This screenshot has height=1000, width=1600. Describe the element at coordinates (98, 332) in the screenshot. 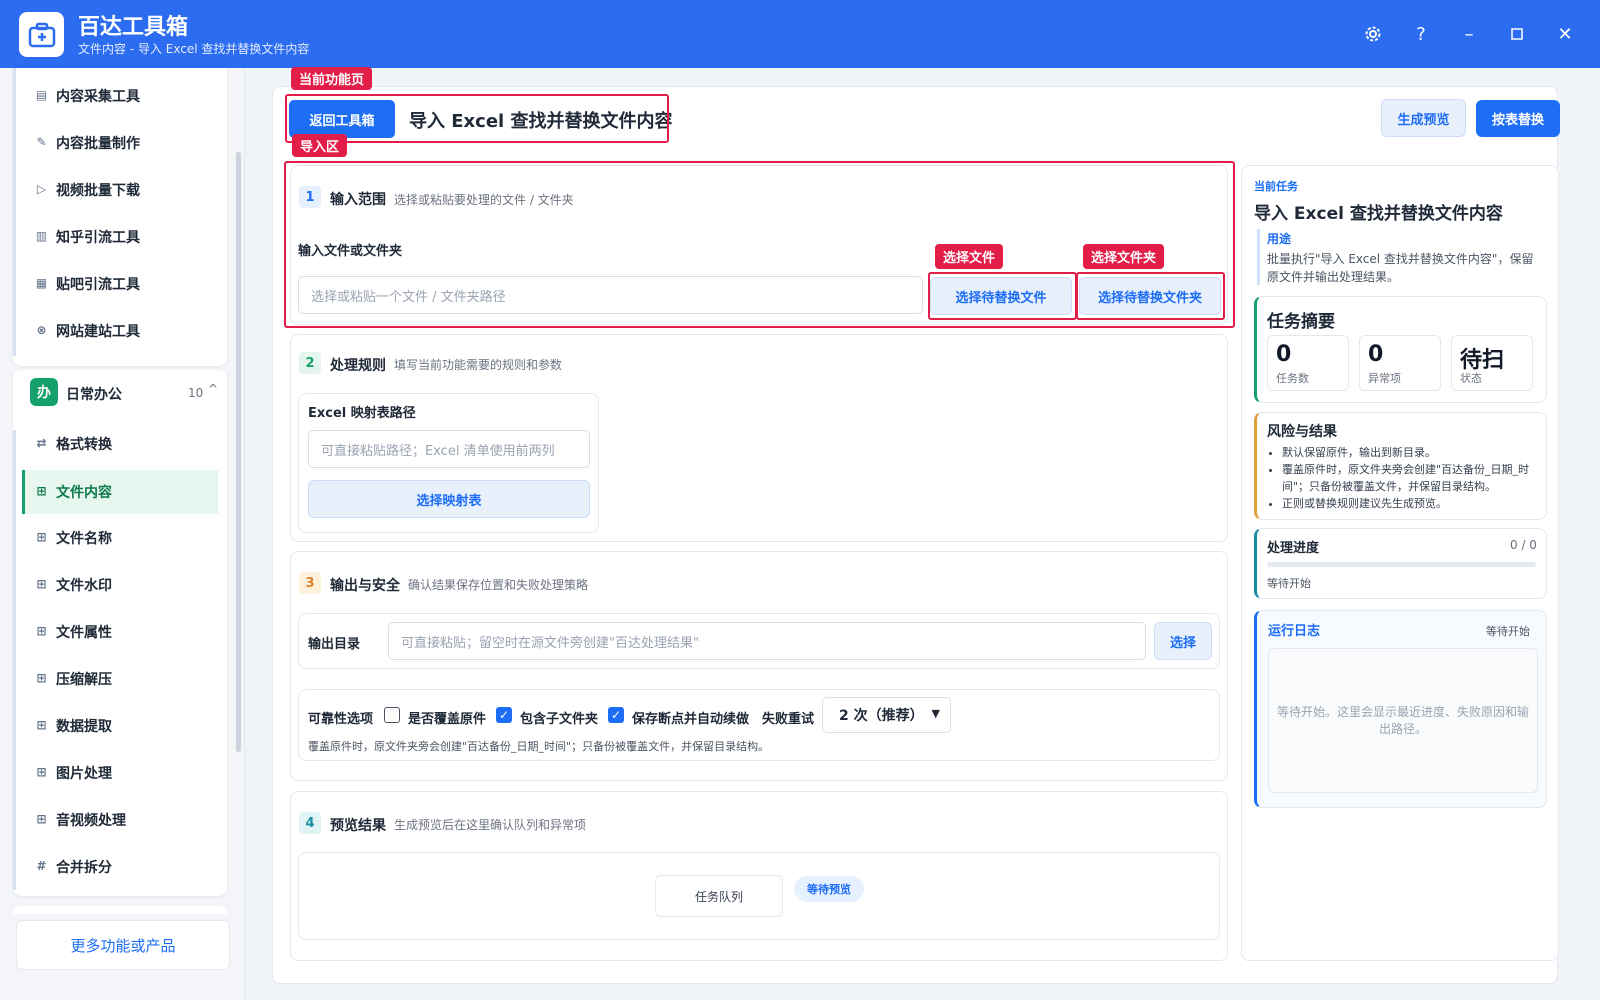

I see `sidebar-item-label: 网站建站工具` at that location.